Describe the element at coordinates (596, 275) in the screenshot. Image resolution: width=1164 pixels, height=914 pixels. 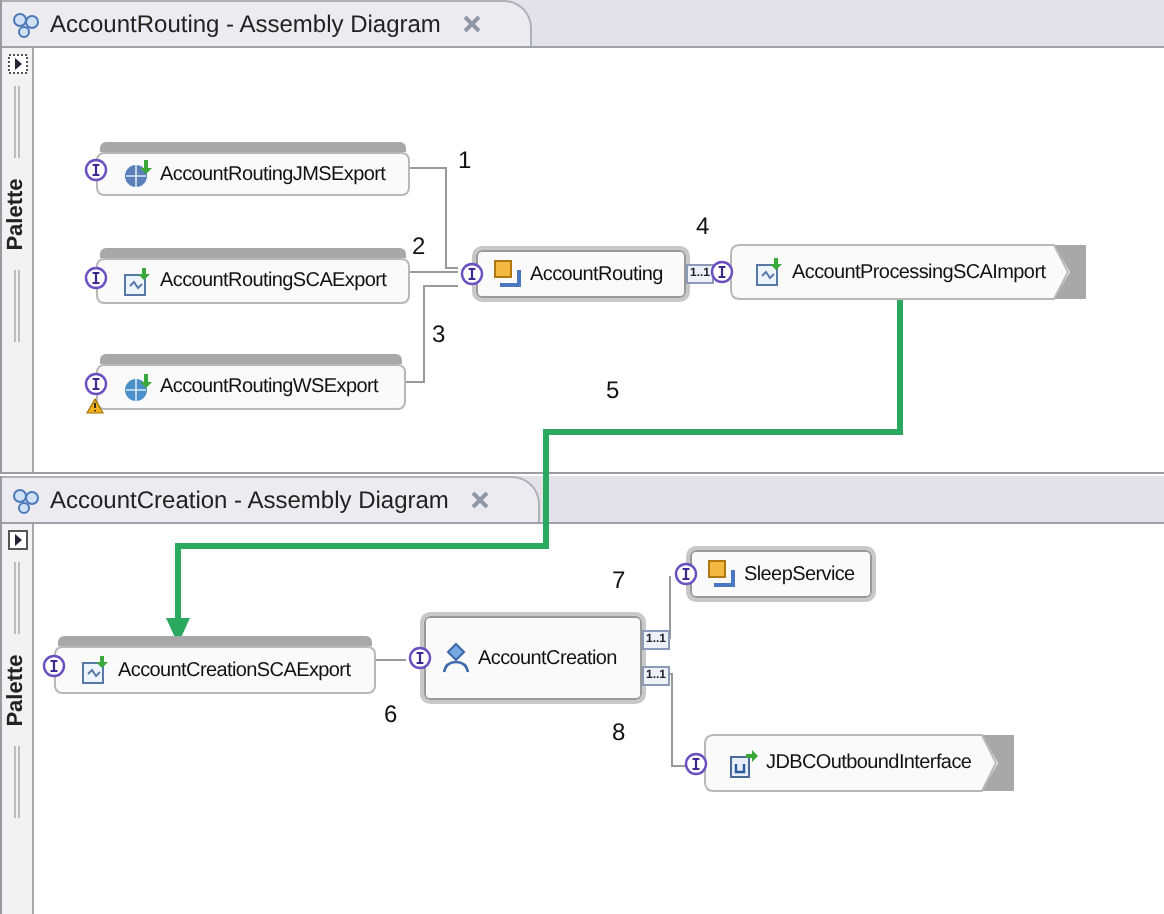
I see `node-label: AccountRouting` at that location.